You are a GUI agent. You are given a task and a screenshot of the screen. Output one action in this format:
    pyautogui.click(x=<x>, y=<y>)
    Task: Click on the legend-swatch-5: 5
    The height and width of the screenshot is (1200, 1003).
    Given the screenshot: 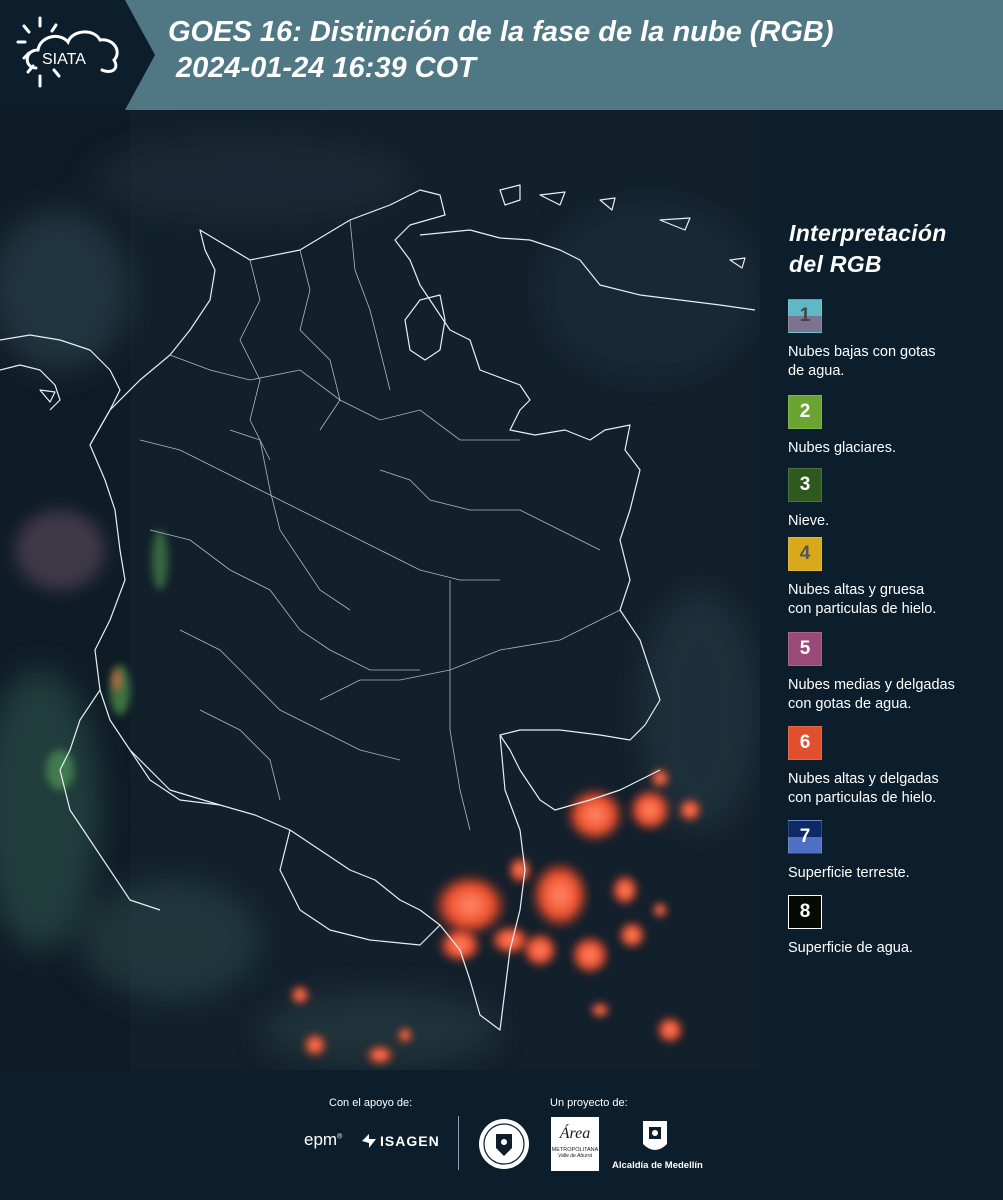 What is the action you would take?
    pyautogui.click(x=805, y=649)
    